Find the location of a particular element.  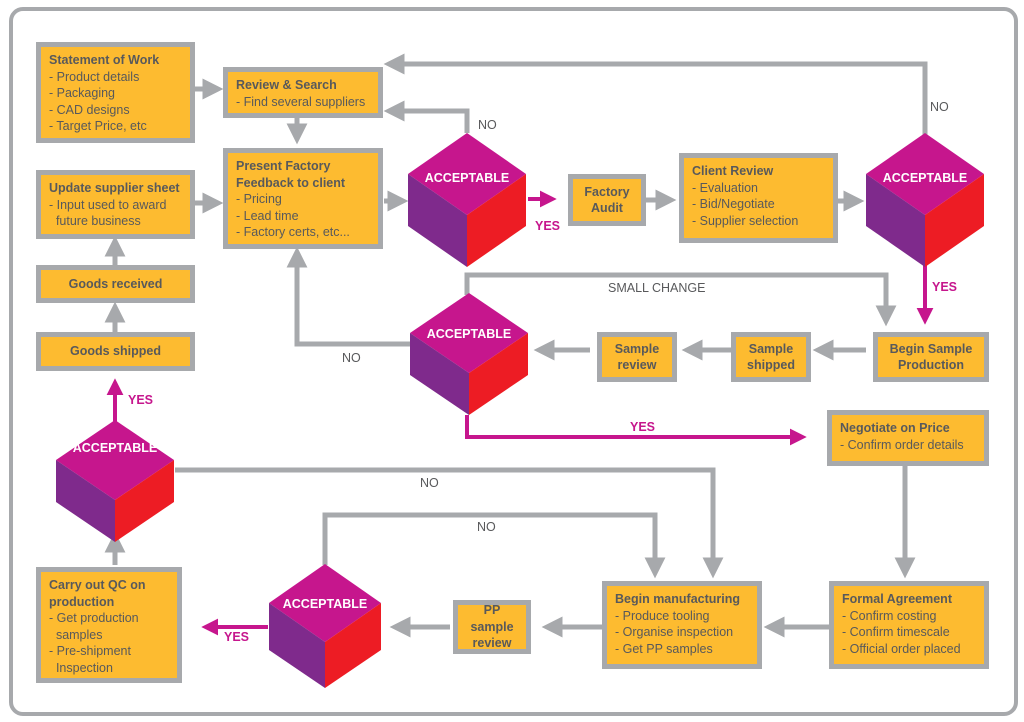

box-title: Feedback to client is located at coordinates (291, 182).